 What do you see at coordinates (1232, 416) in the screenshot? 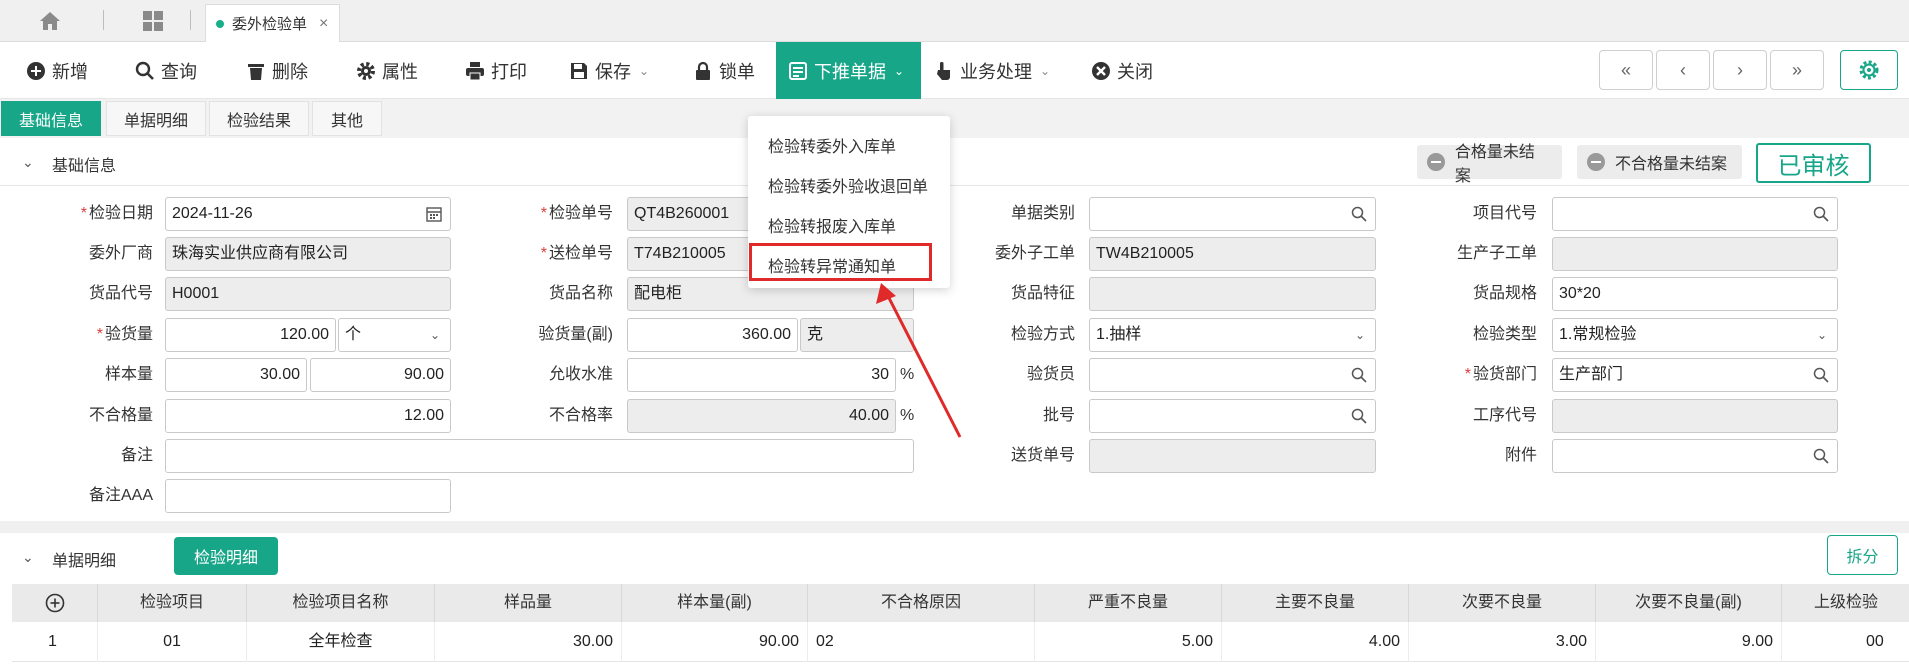
I see `batch-field` at bounding box center [1232, 416].